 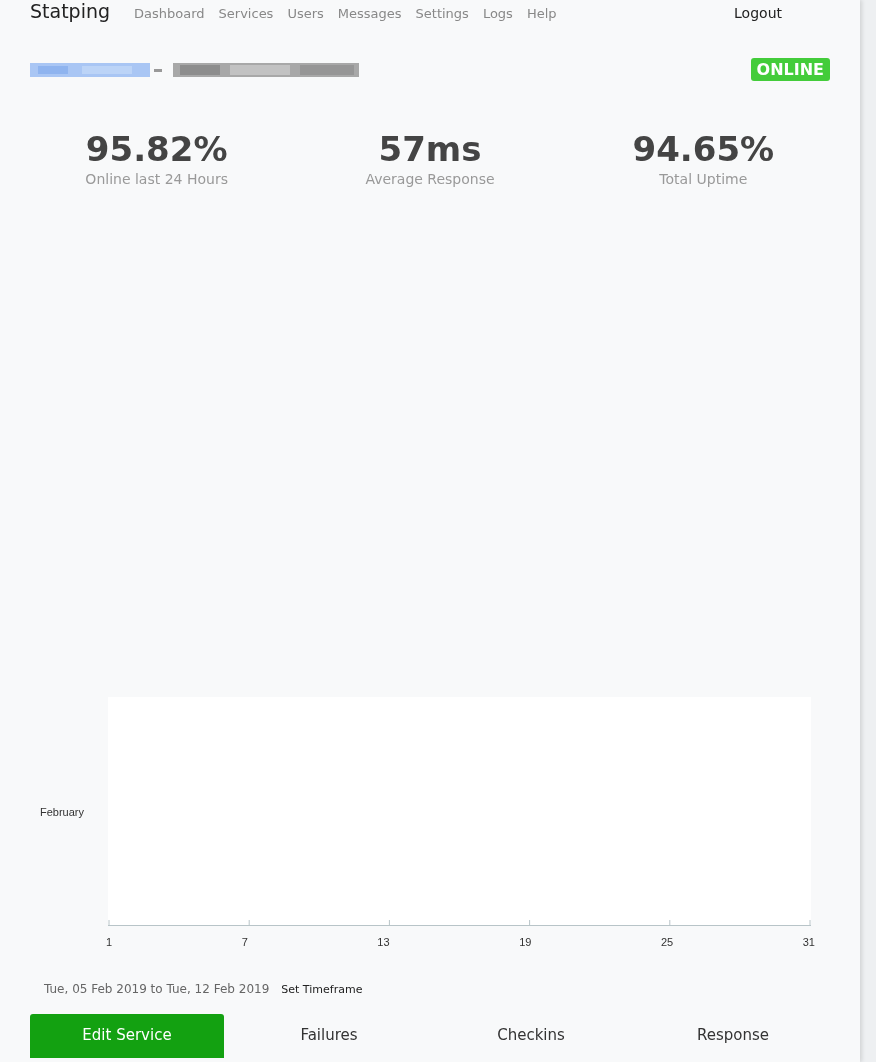 I want to click on tab: Response, so click(x=733, y=1036).